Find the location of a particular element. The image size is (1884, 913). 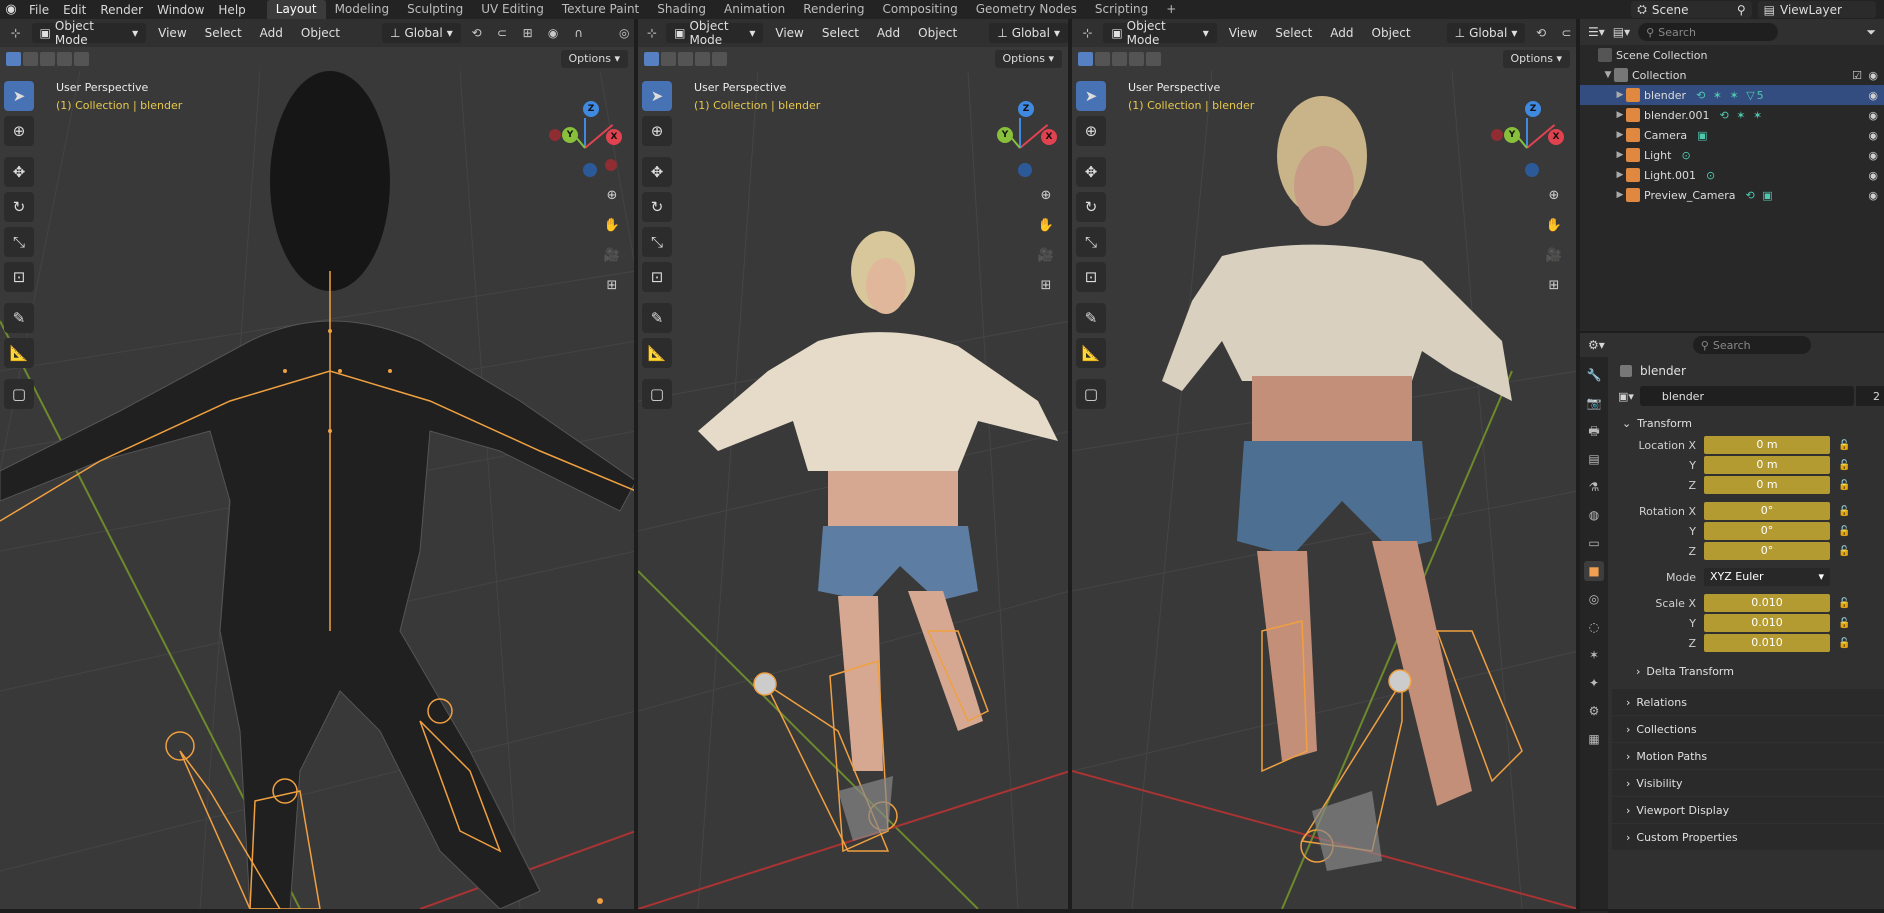

orientation-dropdown: ⊥ Global ▾ is located at coordinates (421, 33).